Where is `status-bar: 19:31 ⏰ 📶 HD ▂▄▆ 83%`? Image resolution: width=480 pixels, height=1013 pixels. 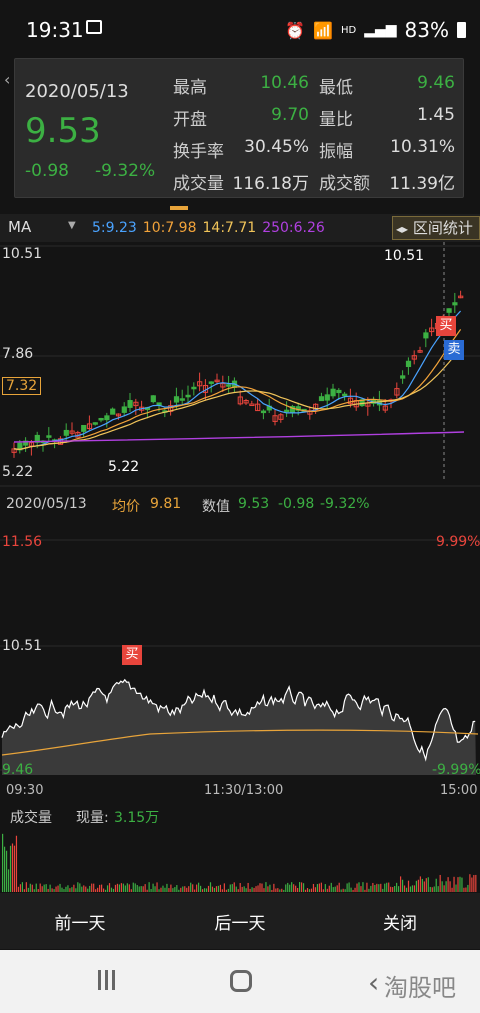
status-bar: 19:31 ⏰ 📶 HD ▂▄▆ 83% is located at coordinates (240, 30).